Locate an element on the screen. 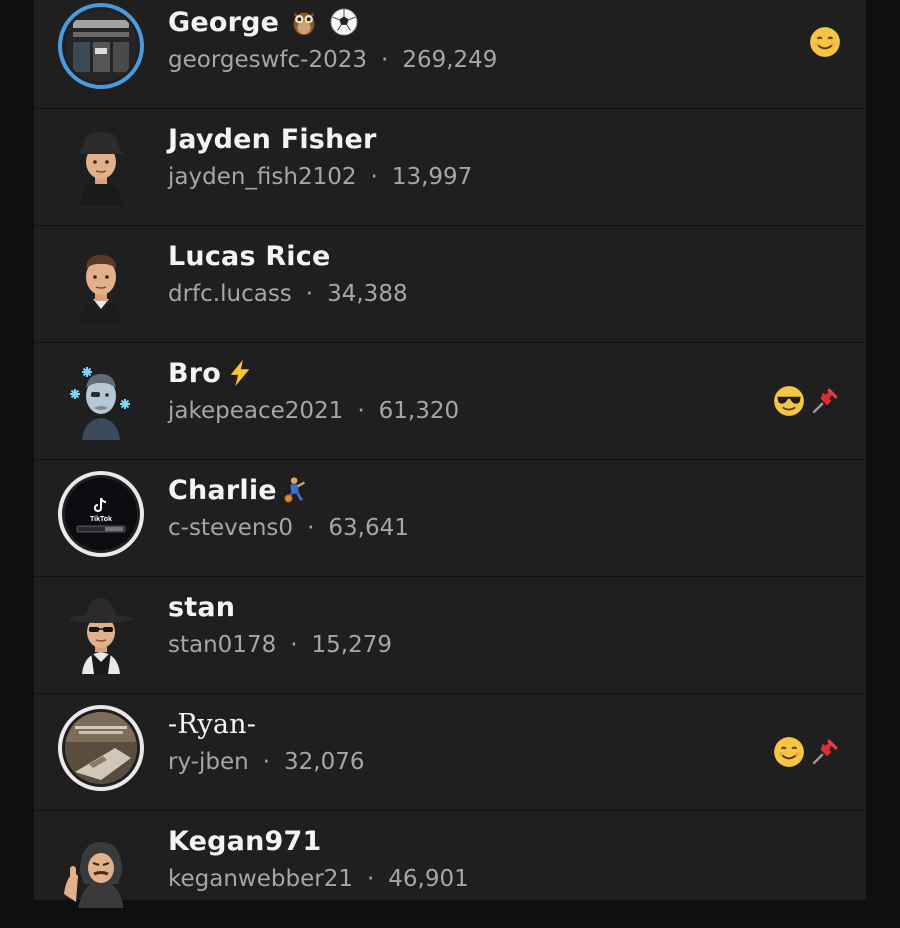  friend-name: George is located at coordinates (224, 22).